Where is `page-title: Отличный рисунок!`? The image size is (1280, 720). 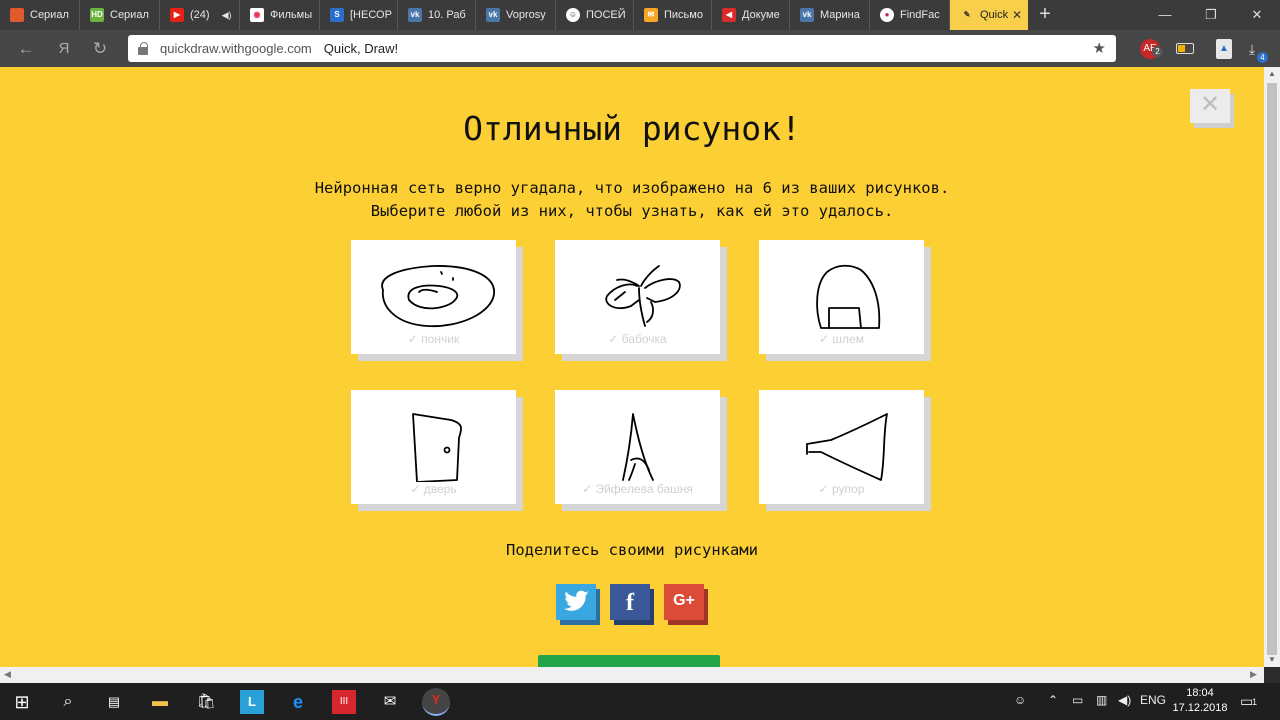 page-title: Отличный рисунок! is located at coordinates (632, 128).